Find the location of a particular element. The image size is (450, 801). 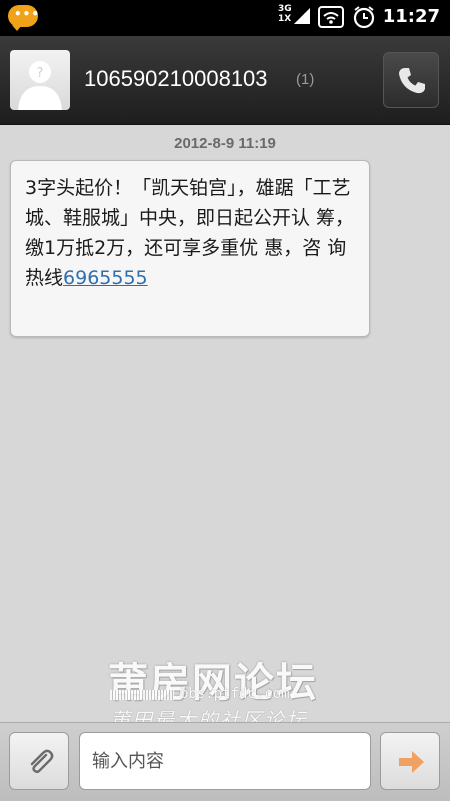

network-type: 3G 1X is located at coordinates (285, 14).